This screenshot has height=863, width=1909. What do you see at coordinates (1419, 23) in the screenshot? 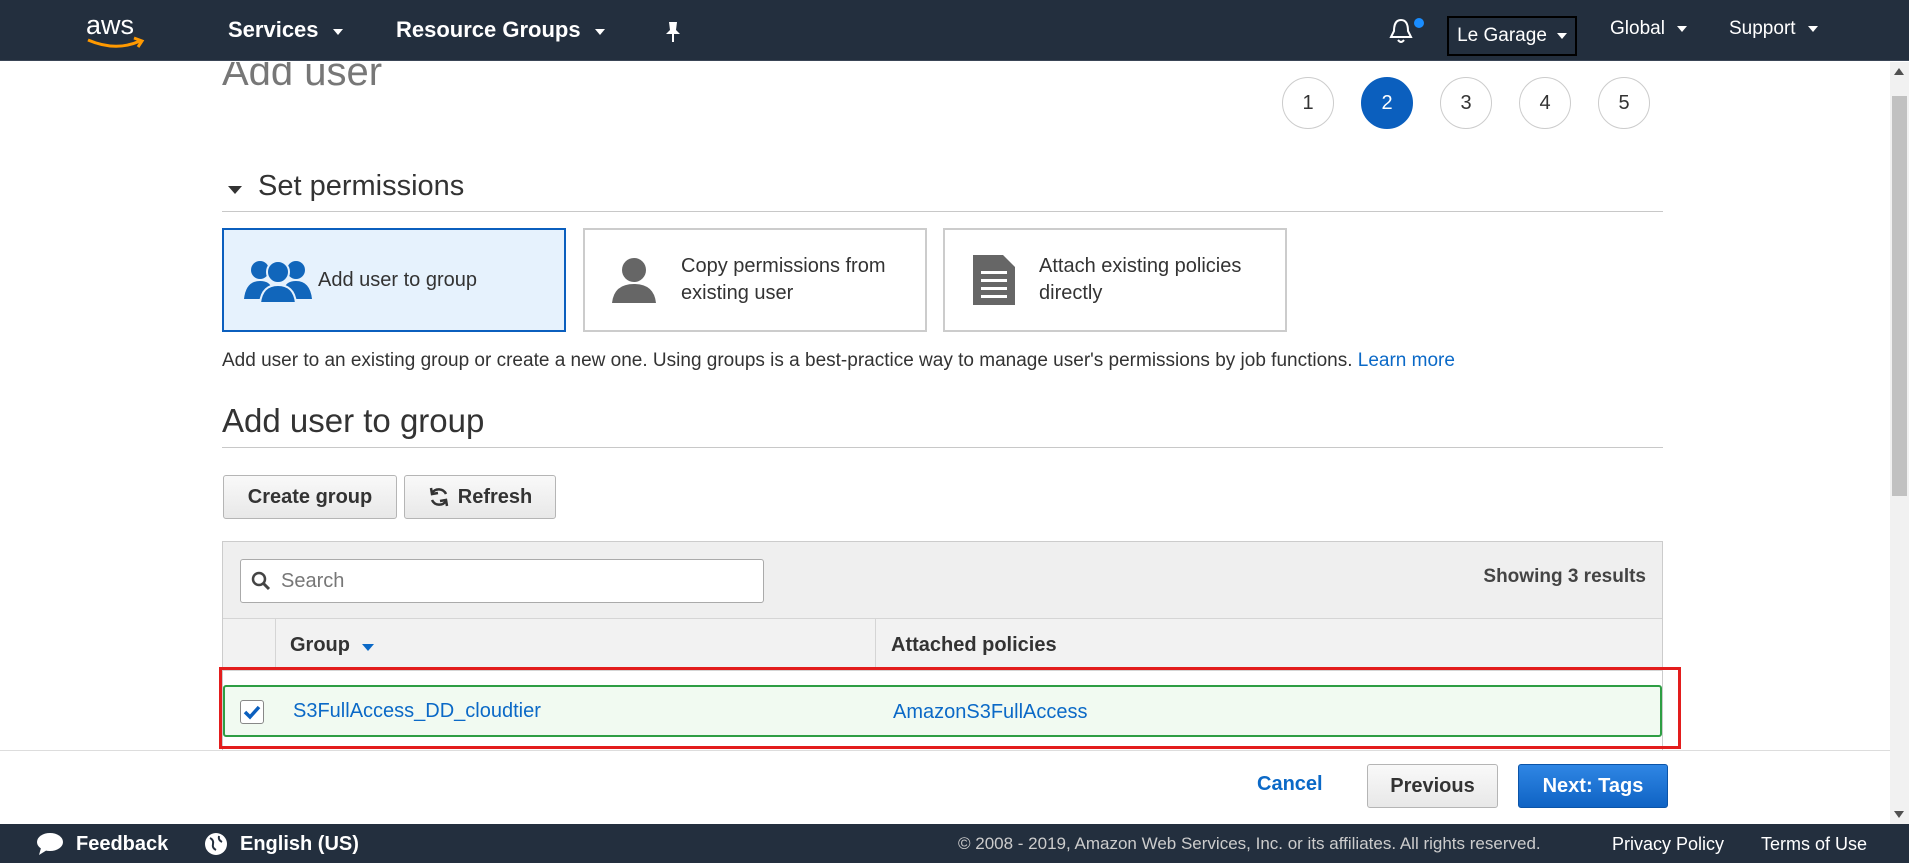
I see `notification-indicator` at bounding box center [1419, 23].